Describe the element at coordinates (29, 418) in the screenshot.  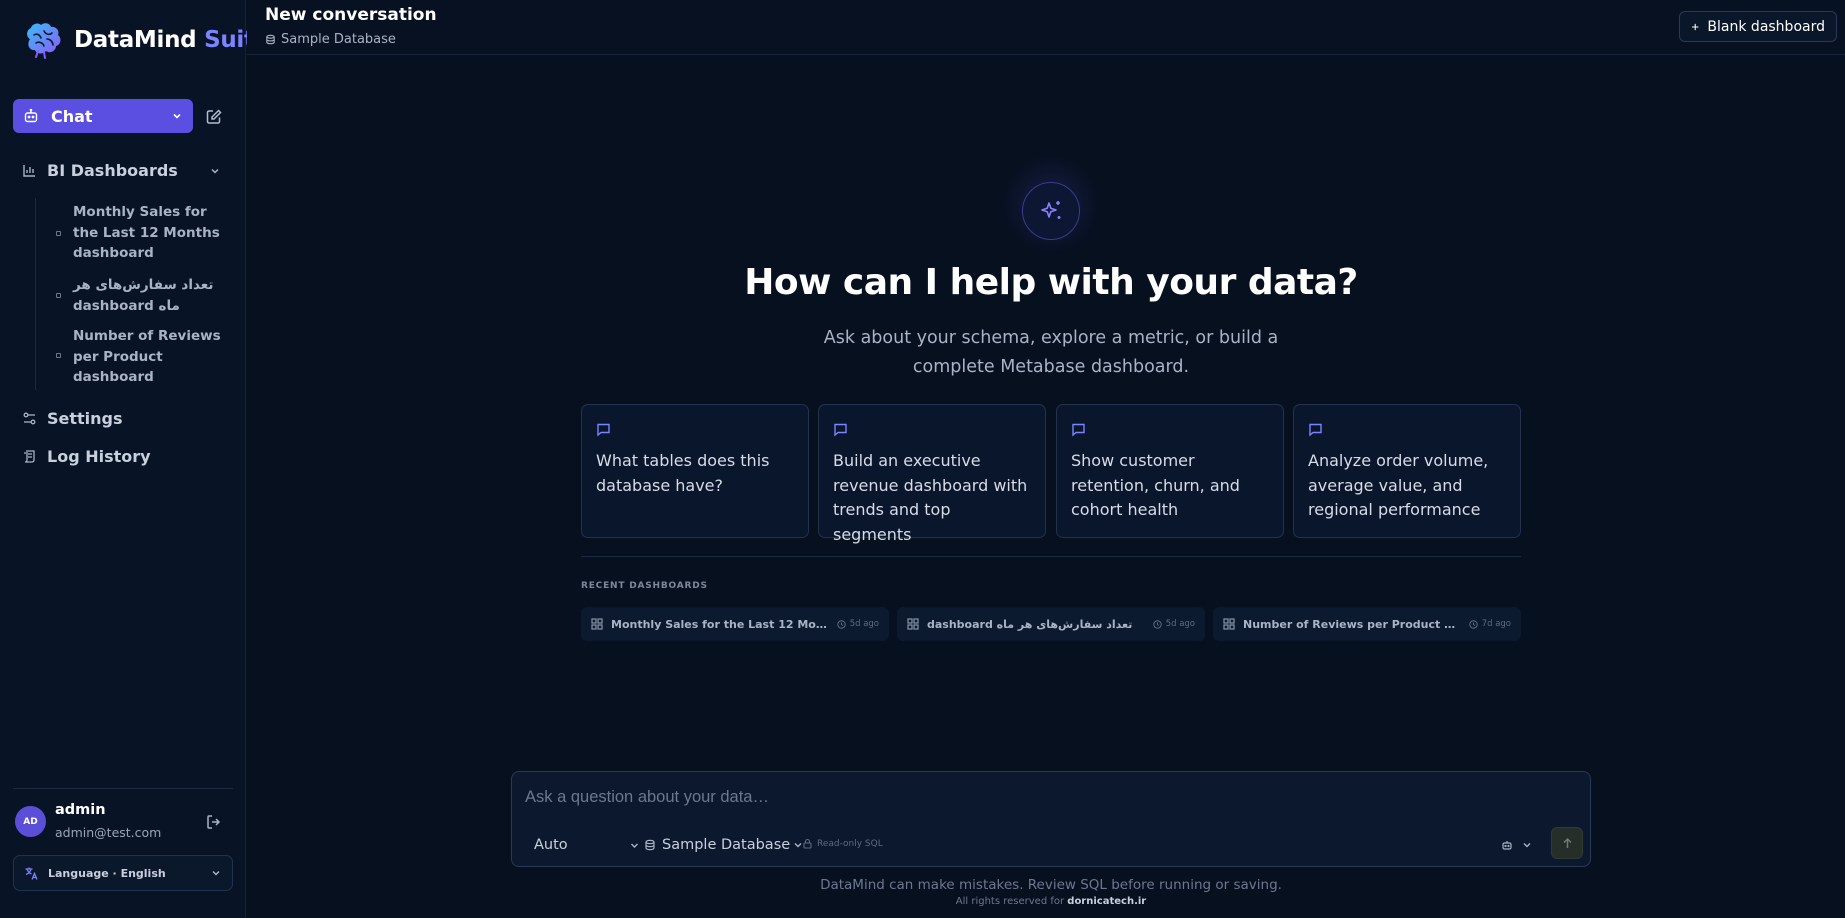
I see `sliders-icon` at that location.